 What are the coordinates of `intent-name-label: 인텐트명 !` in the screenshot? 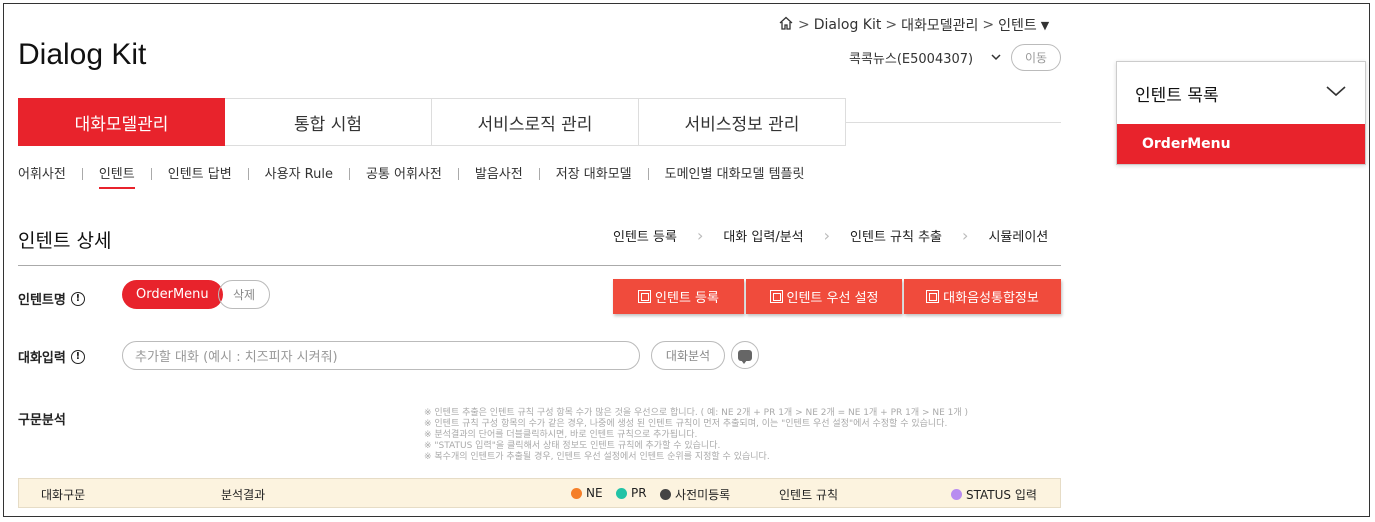 It's located at (51, 298).